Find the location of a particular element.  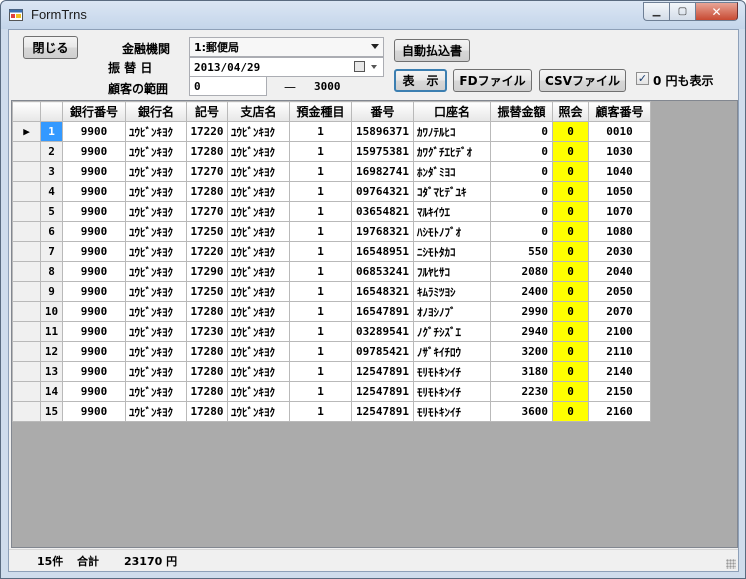

table-cell: 1070 is located at coordinates (619, 211).